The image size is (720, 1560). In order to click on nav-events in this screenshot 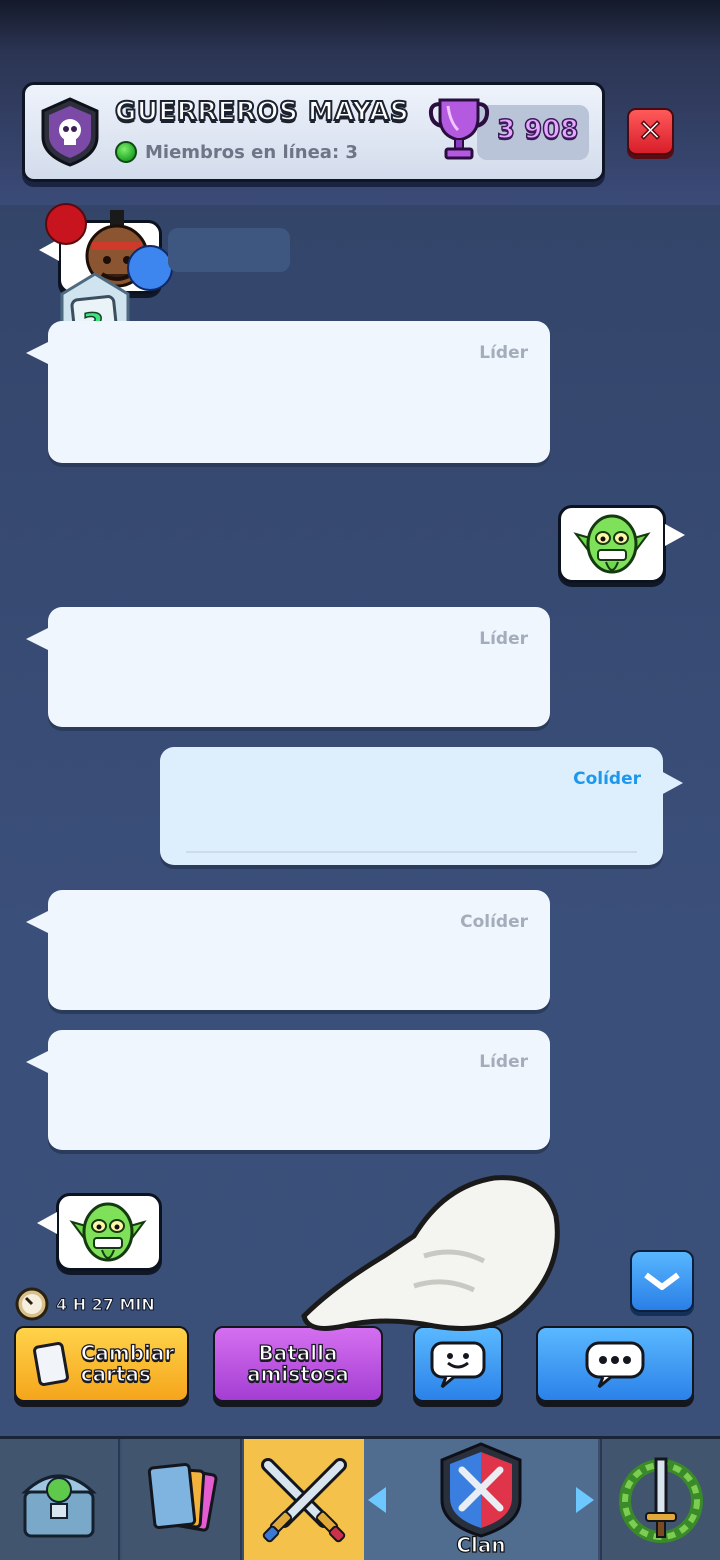, I will do `click(660, 1499)`.